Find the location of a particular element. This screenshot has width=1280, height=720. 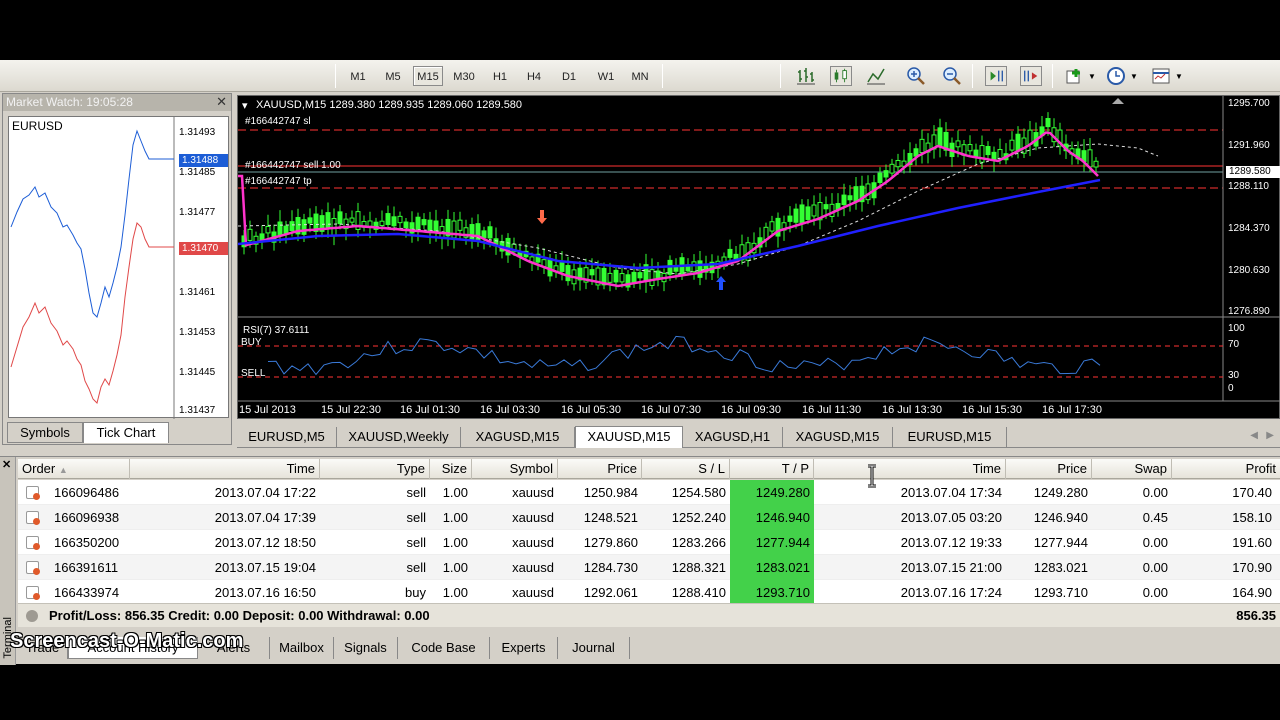

chart-tab-active: XAUUSD,M15 is located at coordinates (629, 437).